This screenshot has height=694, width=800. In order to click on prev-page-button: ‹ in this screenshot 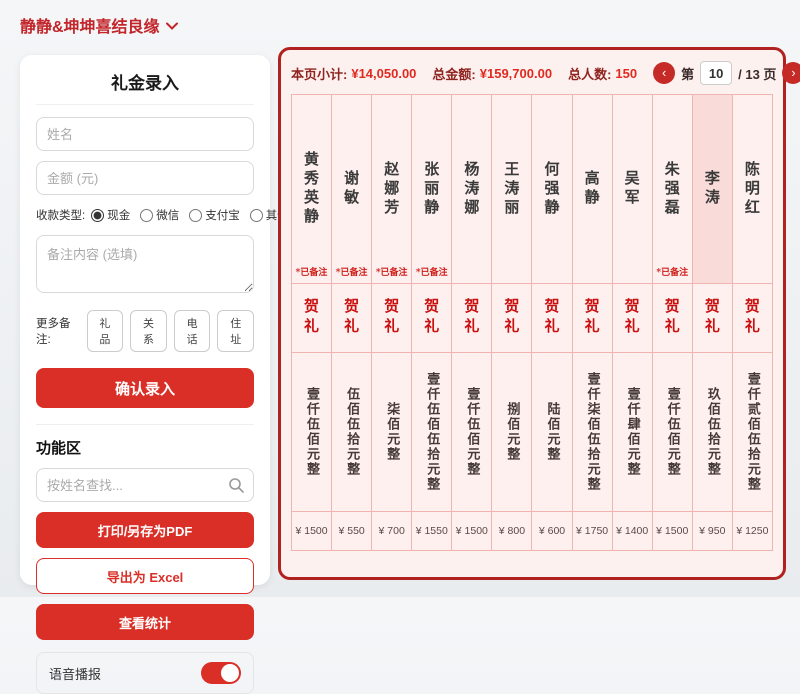, I will do `click(664, 73)`.